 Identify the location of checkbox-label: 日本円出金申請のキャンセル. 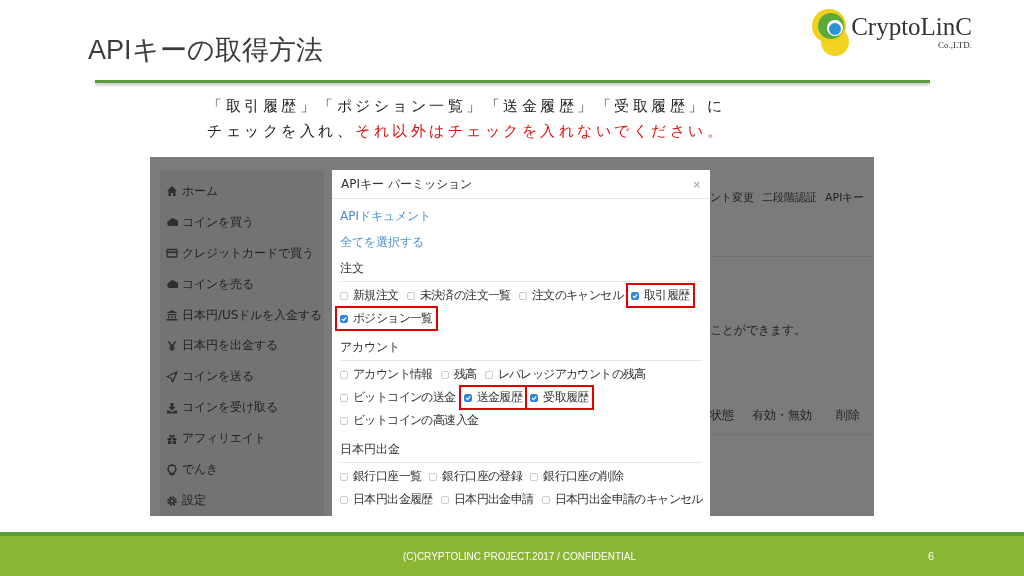
(628, 499).